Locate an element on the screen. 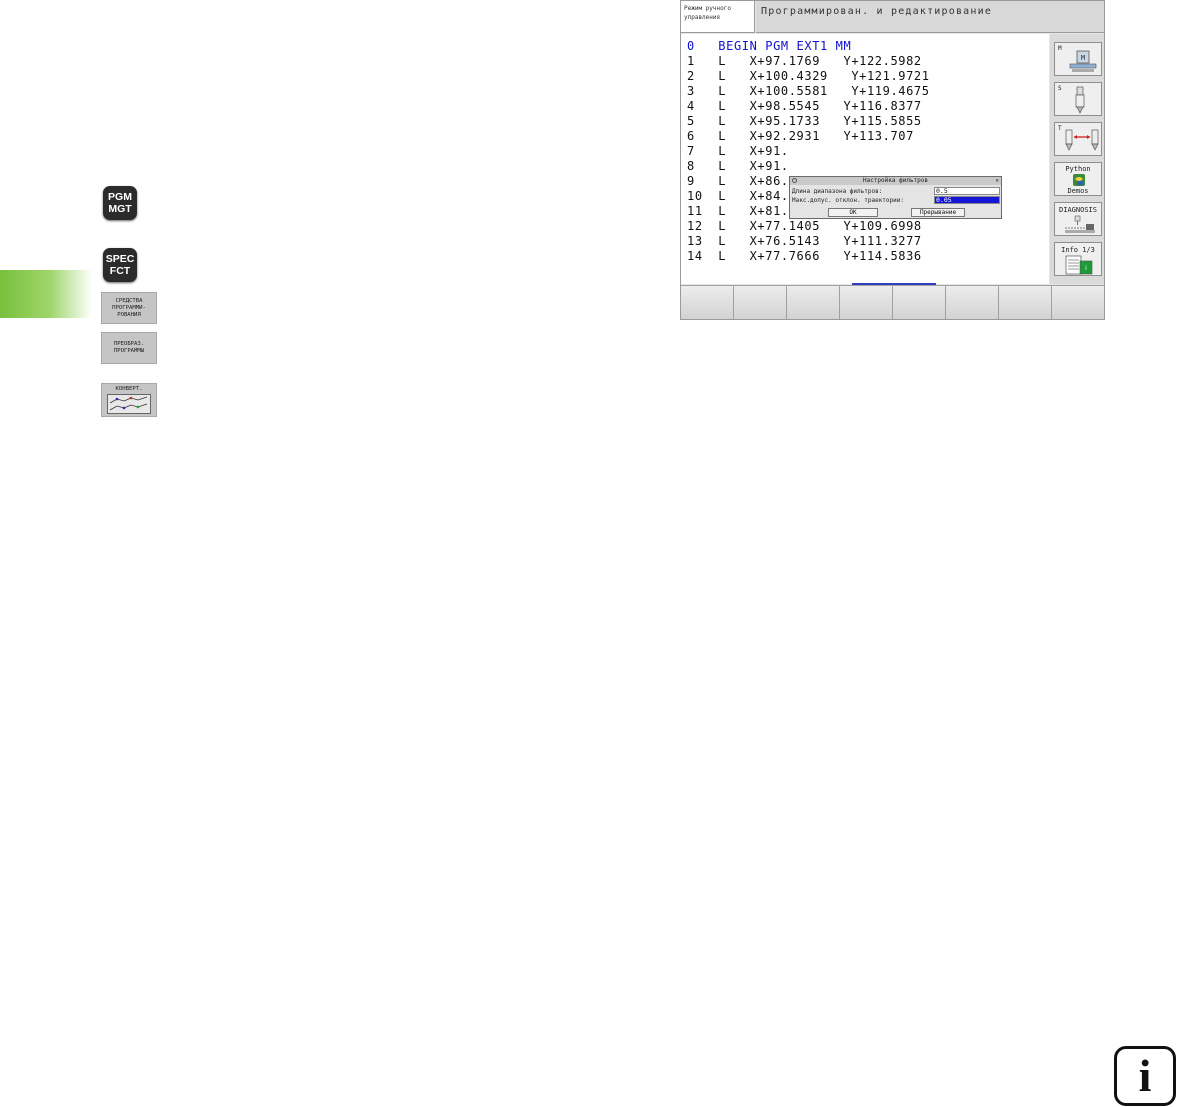 The image size is (1177, 1107). softkey-line: КОНВЕРТ. is located at coordinates (129, 389).